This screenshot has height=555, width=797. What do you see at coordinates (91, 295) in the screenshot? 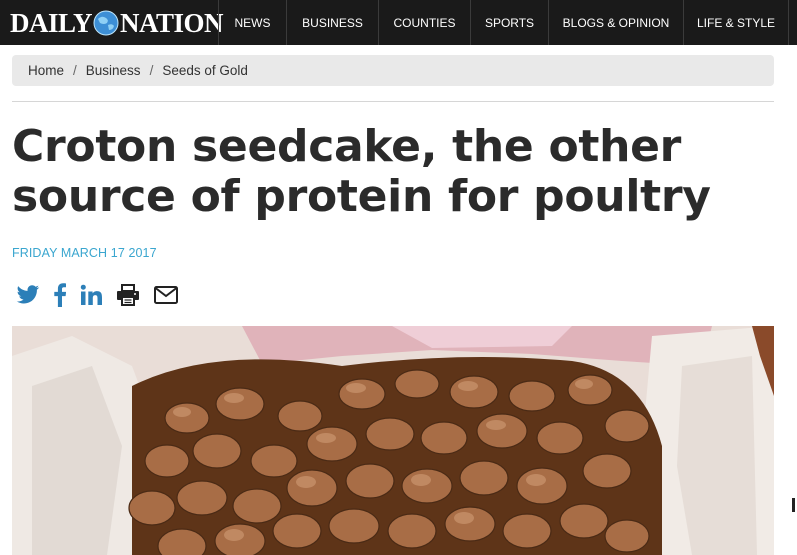
I see `linkedin-icon` at bounding box center [91, 295].